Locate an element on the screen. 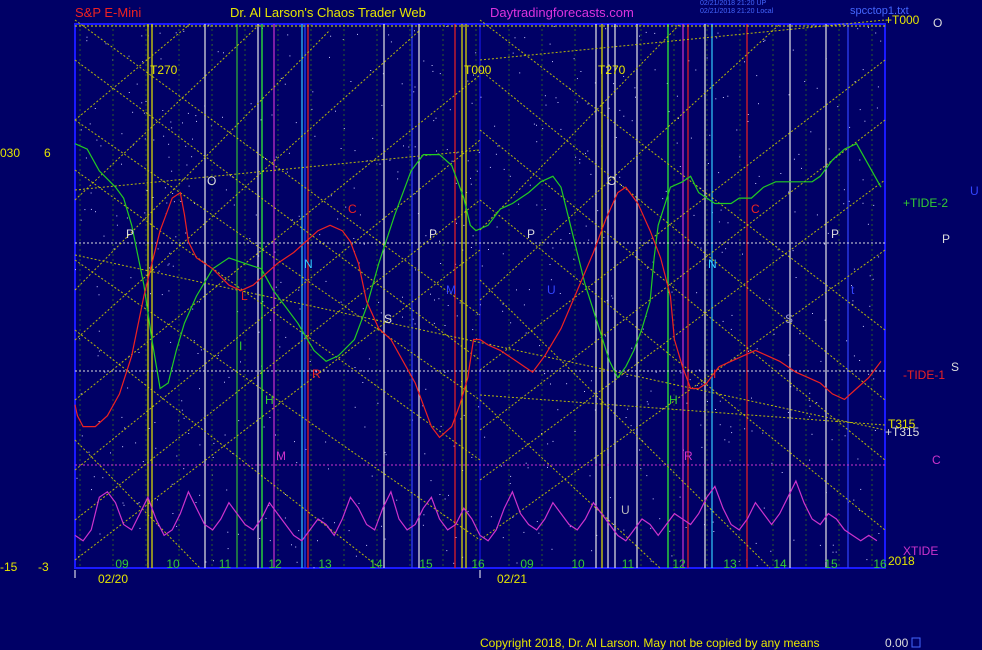  series-label-xtide: XTIDE is located at coordinates (920, 551).